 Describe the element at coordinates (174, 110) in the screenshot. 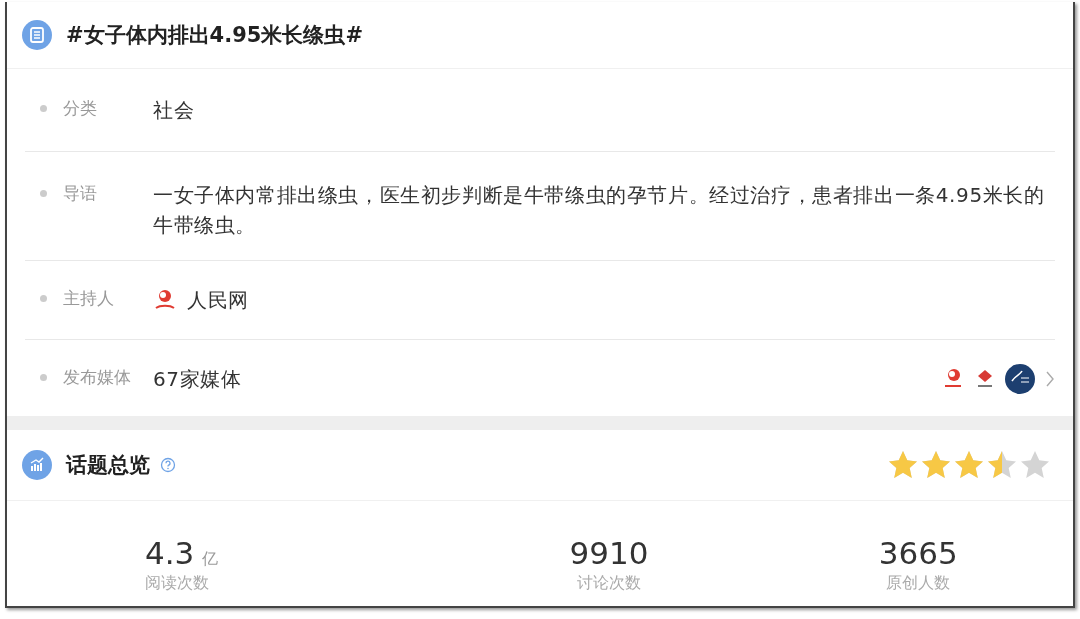

I see `field-value: 社会` at that location.